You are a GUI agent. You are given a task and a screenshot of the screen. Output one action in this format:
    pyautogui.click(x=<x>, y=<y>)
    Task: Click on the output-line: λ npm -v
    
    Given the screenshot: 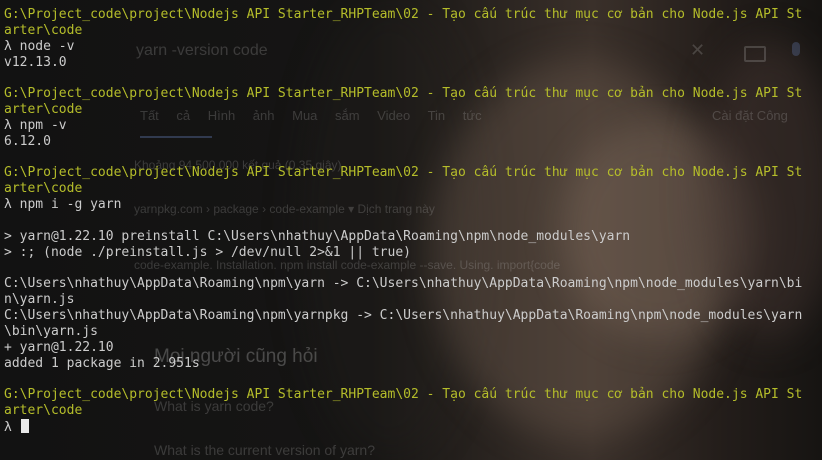 What is the action you would take?
    pyautogui.click(x=35, y=125)
    